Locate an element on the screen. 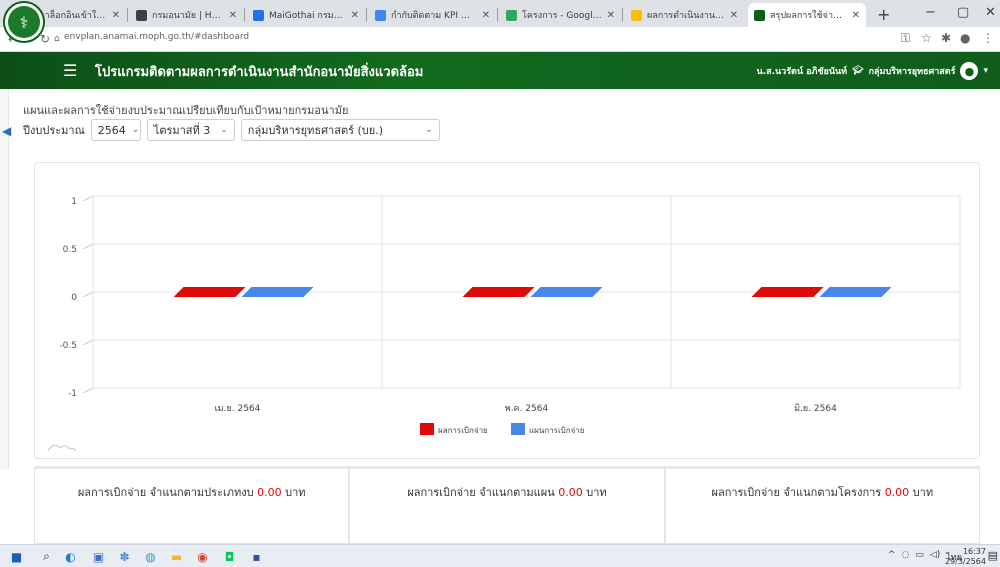 Image resolution: width=1000 pixels, height=567 pixels. hamburger-icon: ☰ is located at coordinates (70, 70).